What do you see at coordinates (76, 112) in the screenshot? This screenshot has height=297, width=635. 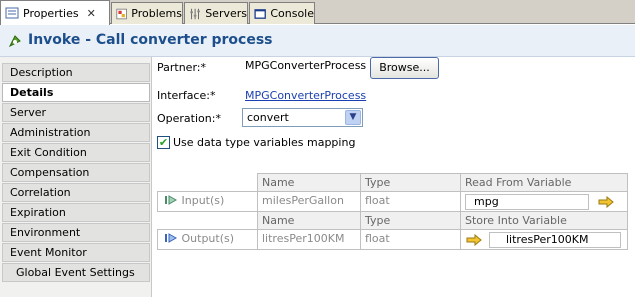 I see `sidebar-item-server: Server` at bounding box center [76, 112].